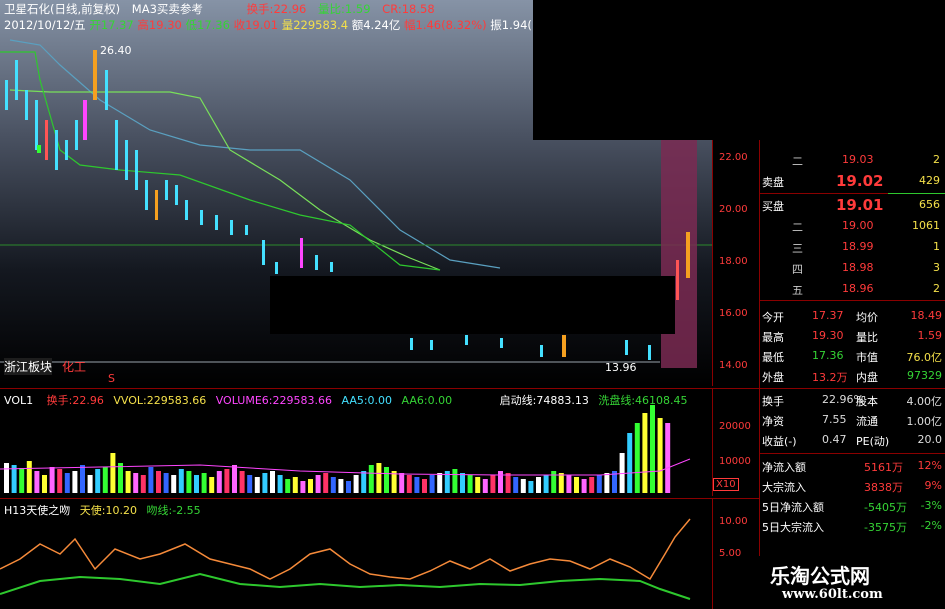  I want to click on stat-row: 外盘 13.2万 内盘 97329, so click(852, 376).